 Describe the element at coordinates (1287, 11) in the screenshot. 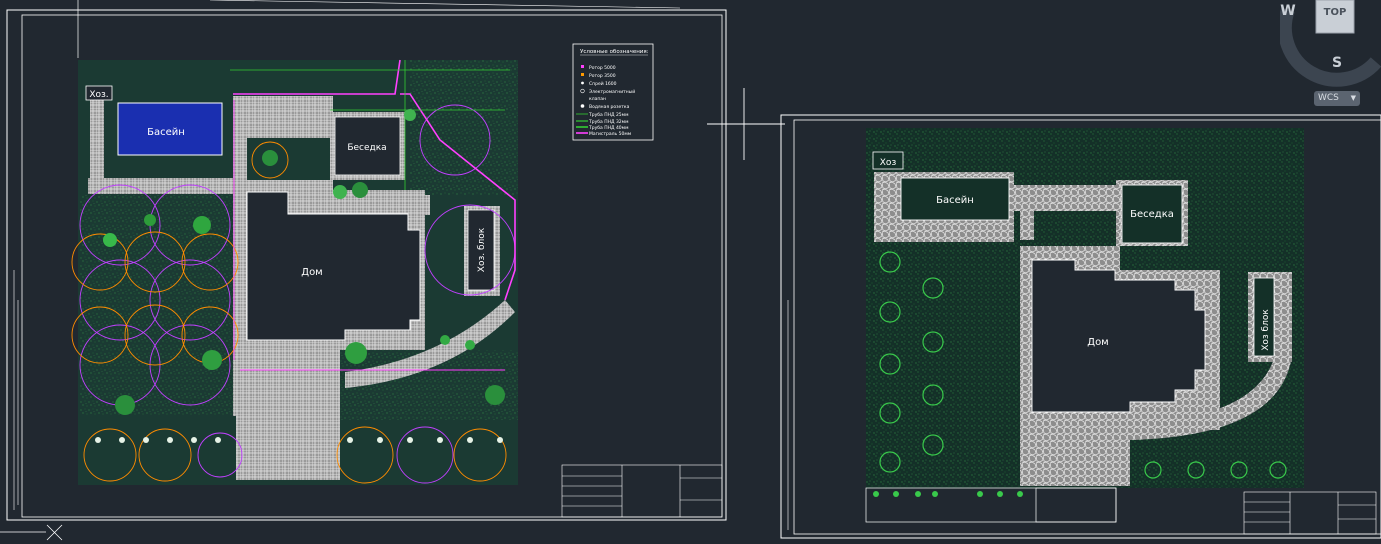

I see `compass-west-label: W` at that location.